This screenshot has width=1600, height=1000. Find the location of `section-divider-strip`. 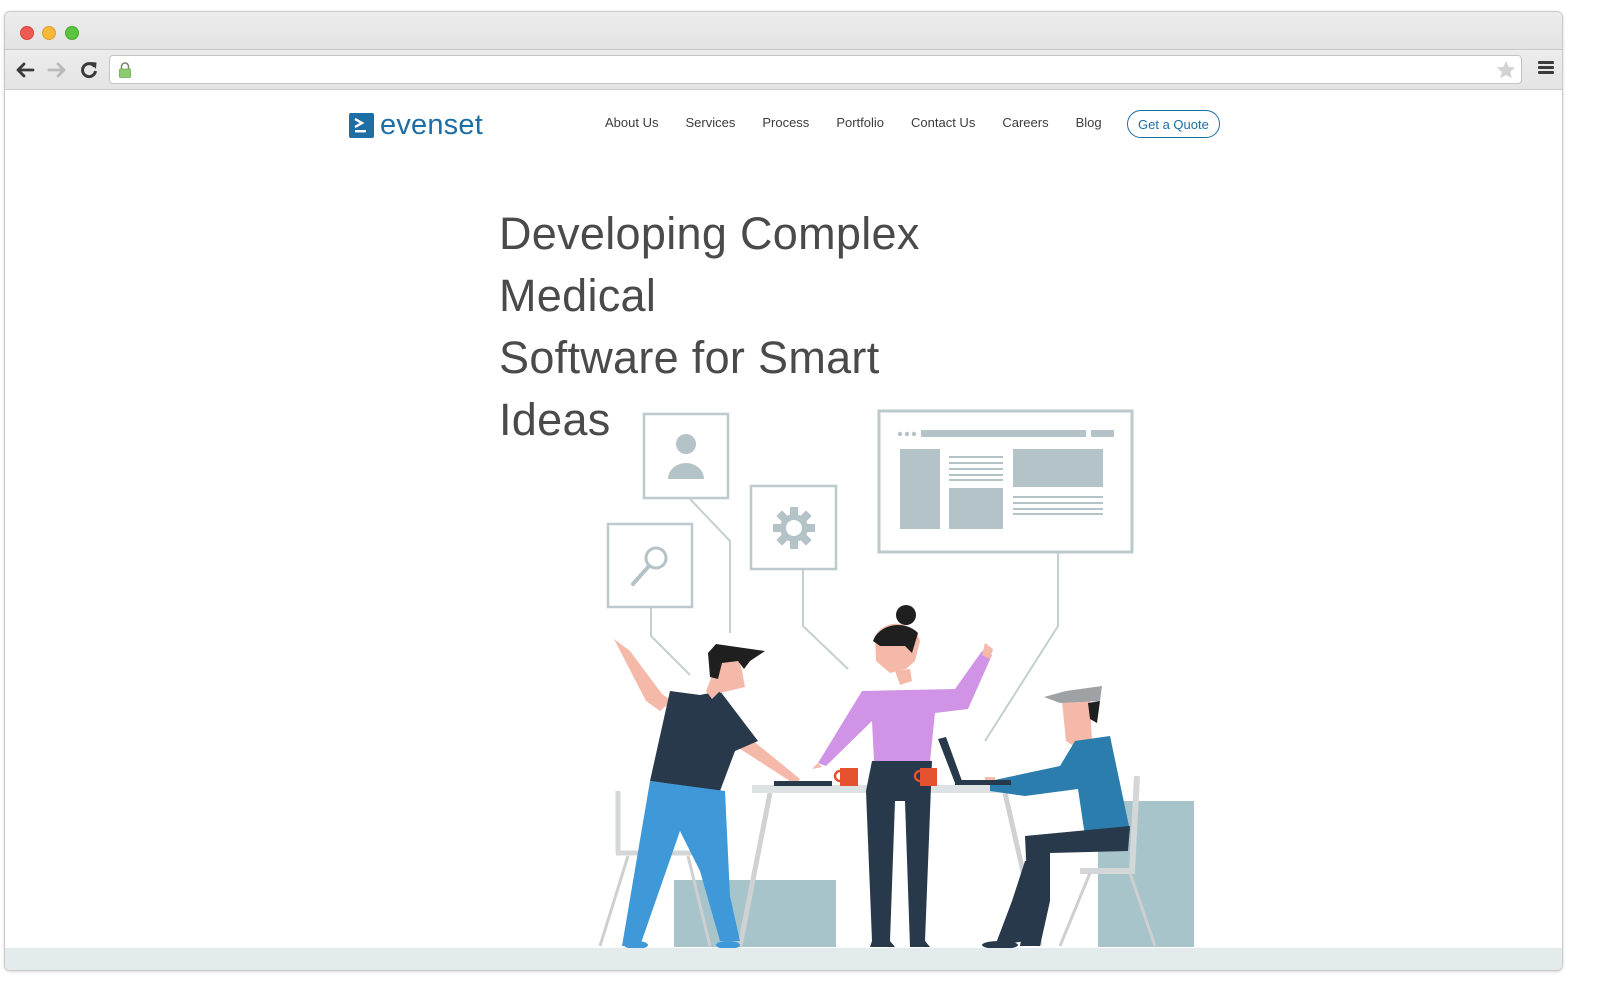

section-divider-strip is located at coordinates (783, 959).